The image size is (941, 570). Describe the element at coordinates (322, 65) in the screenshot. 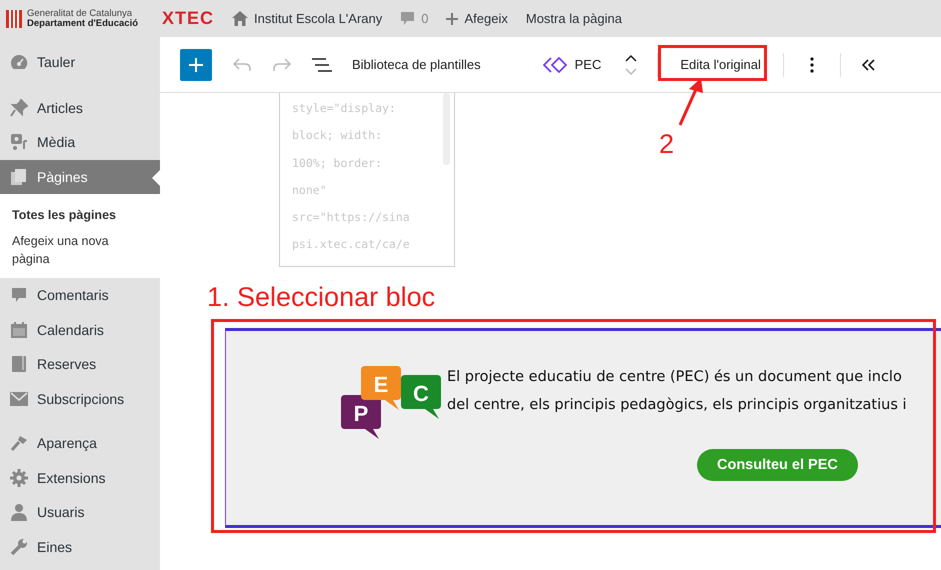

I see `list-view-icon` at that location.